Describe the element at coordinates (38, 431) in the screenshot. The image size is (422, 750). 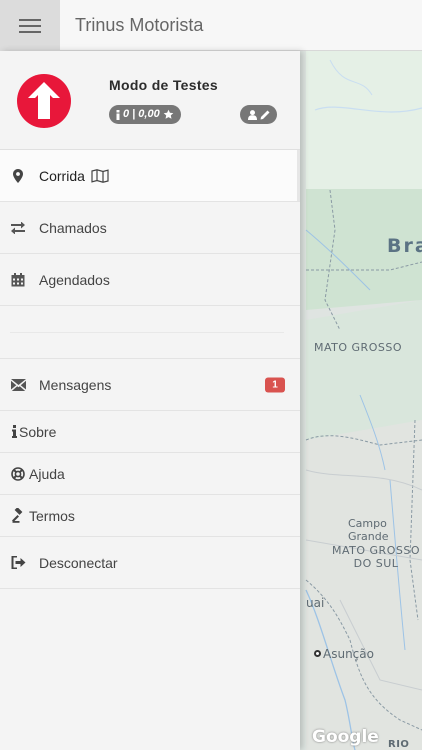
I see `sobre-label: Sobre` at that location.